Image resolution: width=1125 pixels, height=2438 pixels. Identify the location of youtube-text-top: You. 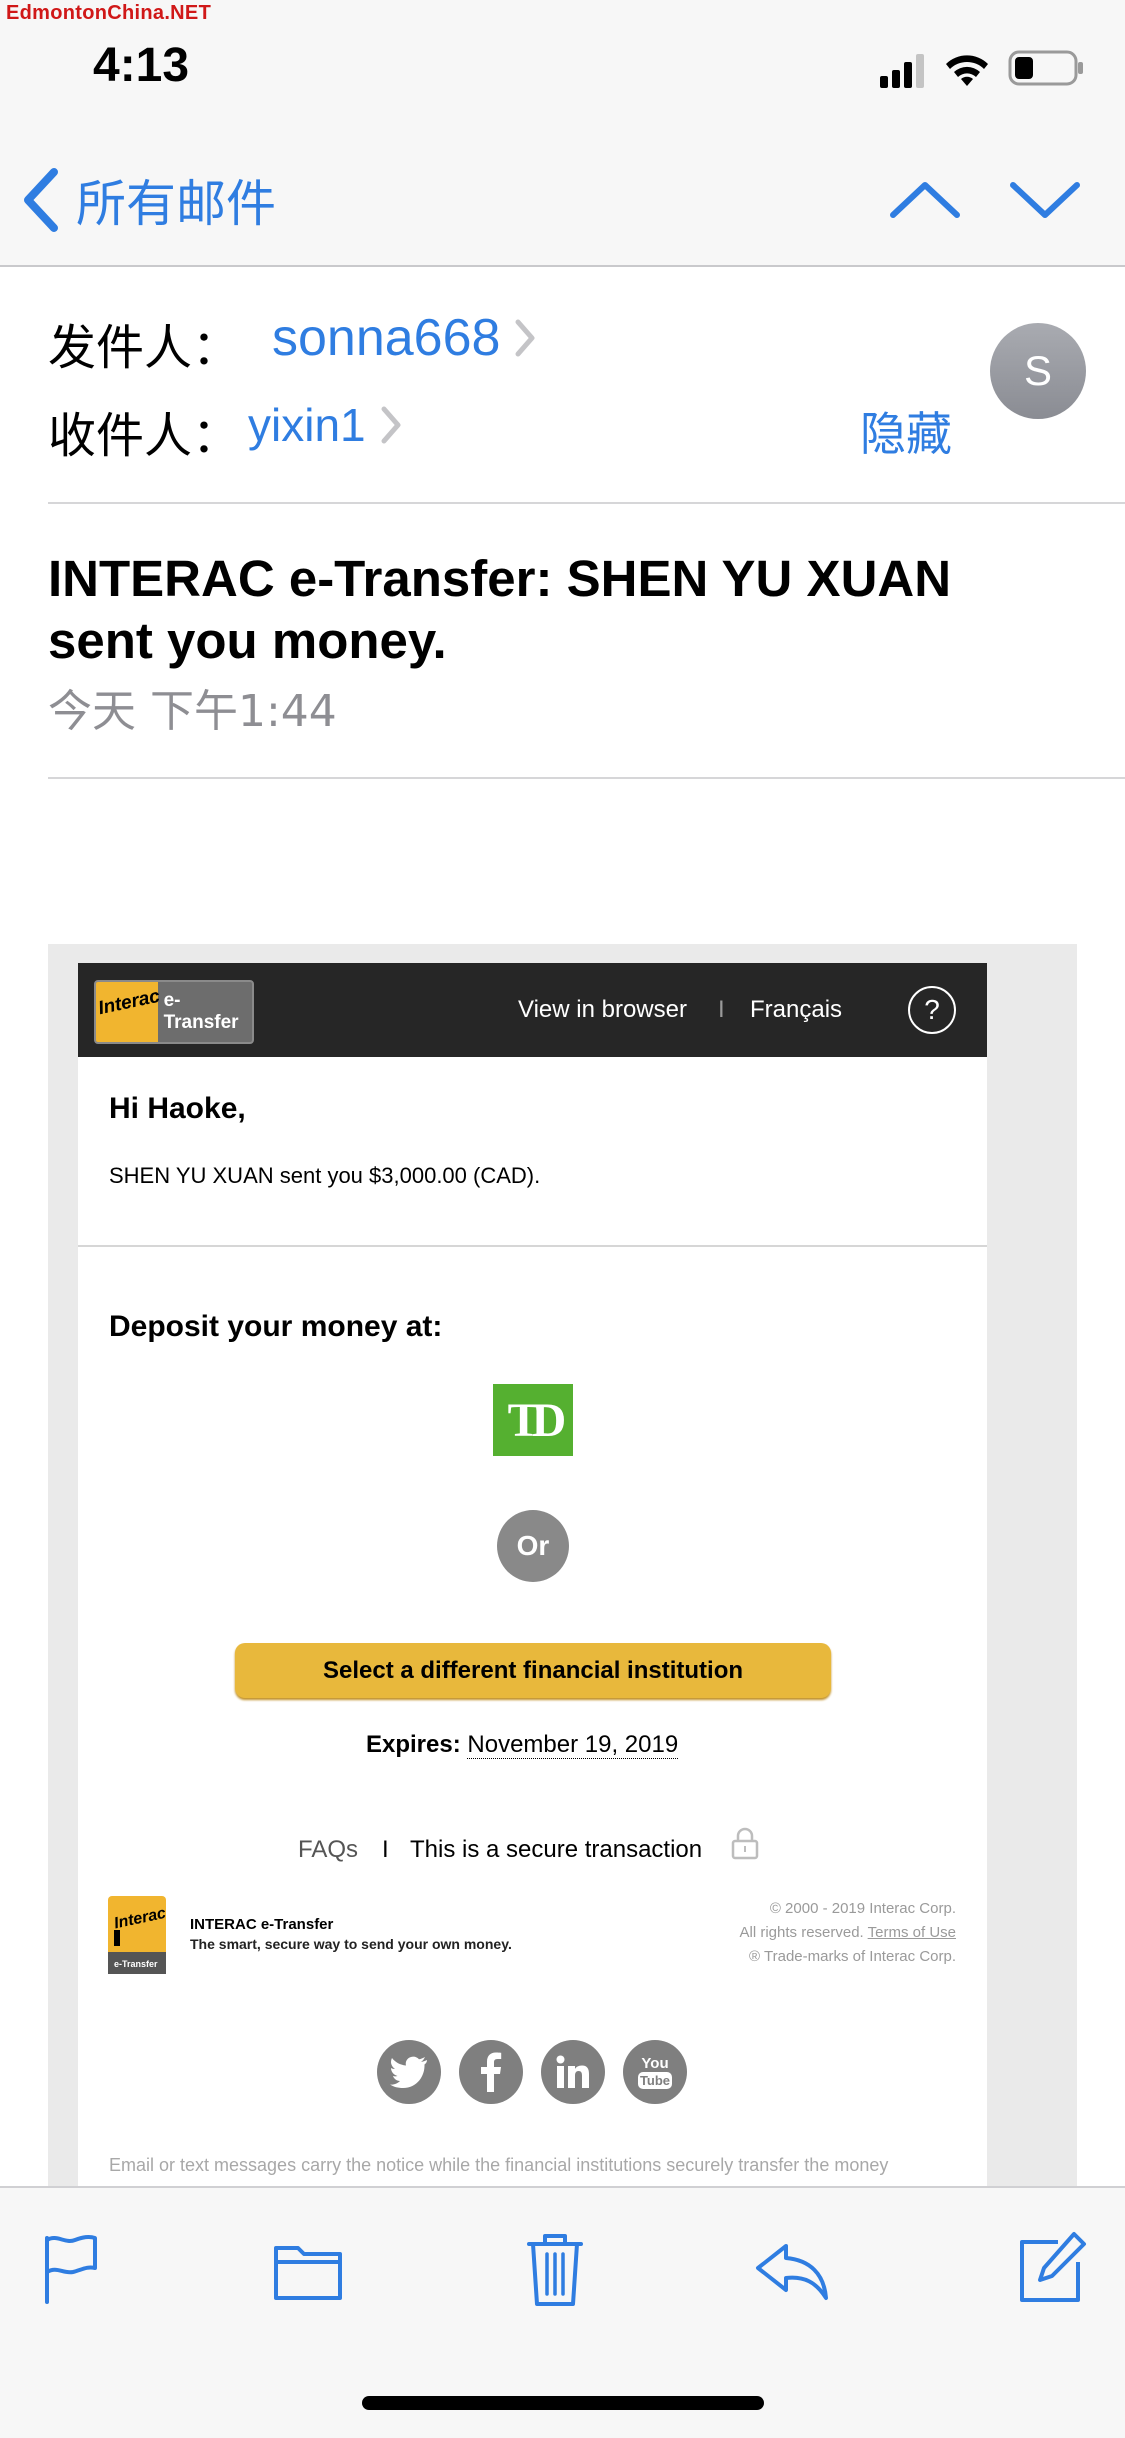
(654, 2063).